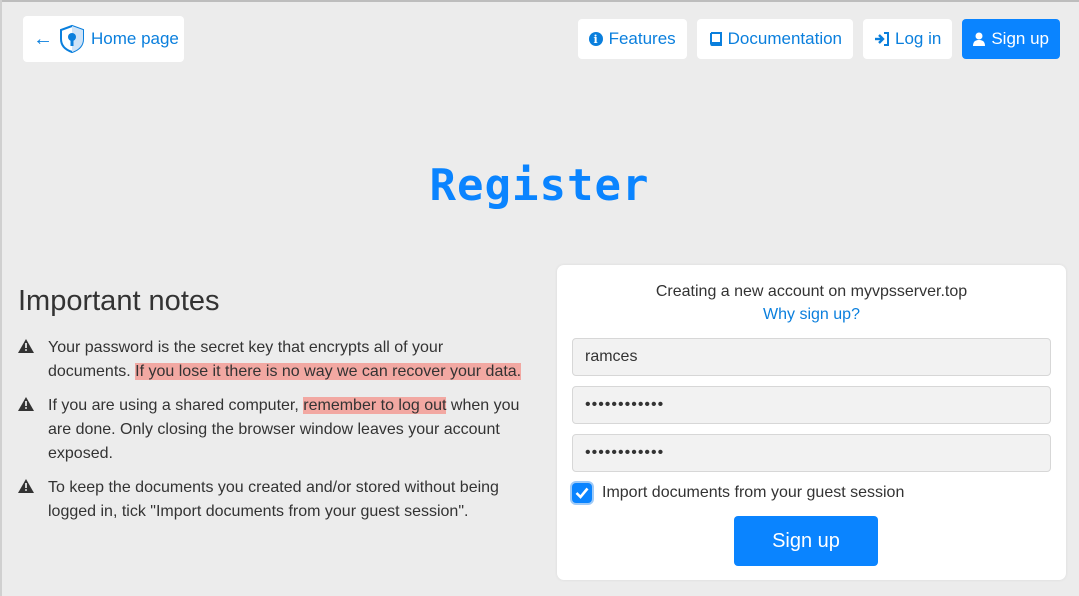 The width and height of the screenshot is (1079, 596). I want to click on checkmark-icon, so click(582, 493).